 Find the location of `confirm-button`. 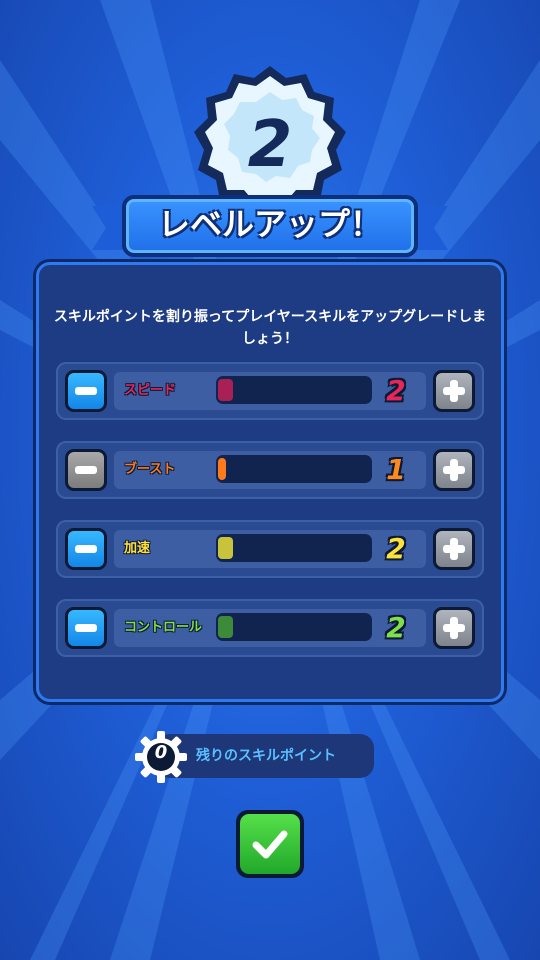

confirm-button is located at coordinates (270, 844).